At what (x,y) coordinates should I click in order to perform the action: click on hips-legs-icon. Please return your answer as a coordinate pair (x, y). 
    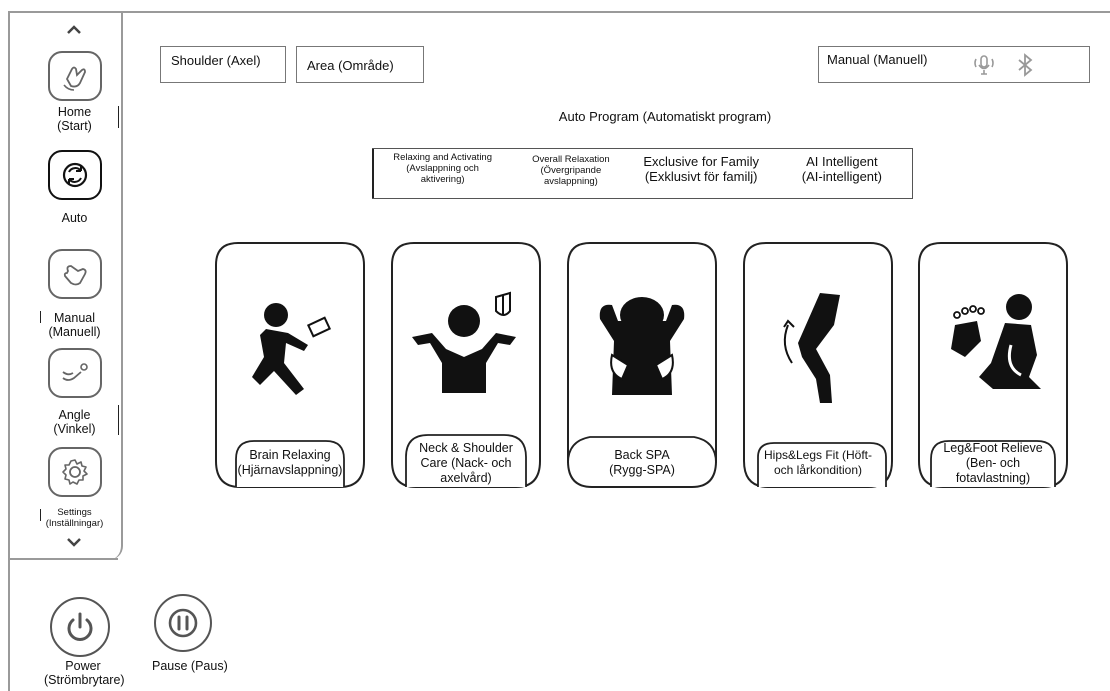
    Looking at the image, I should click on (811, 348).